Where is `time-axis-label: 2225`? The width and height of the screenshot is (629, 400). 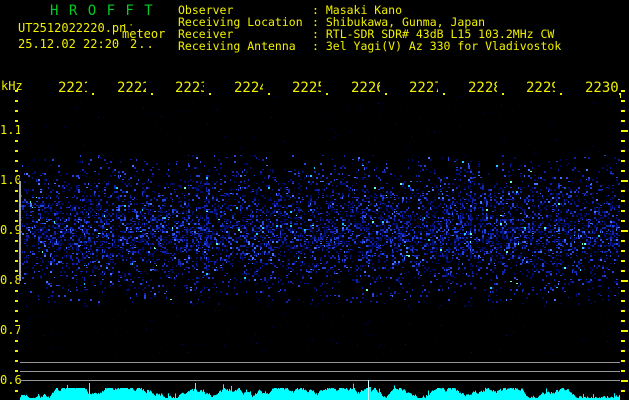
time-axis-label: 2225 is located at coordinates (306, 86).